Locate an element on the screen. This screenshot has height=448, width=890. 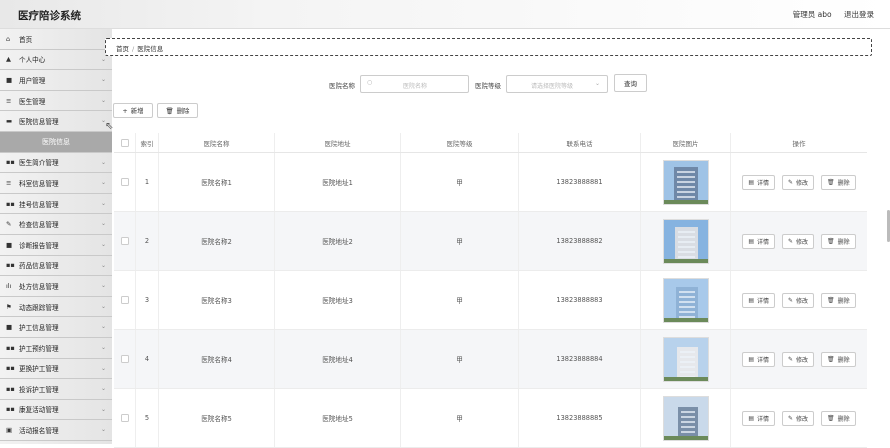
sidebar-item: ⌂ 首页 is located at coordinates (56, 39).